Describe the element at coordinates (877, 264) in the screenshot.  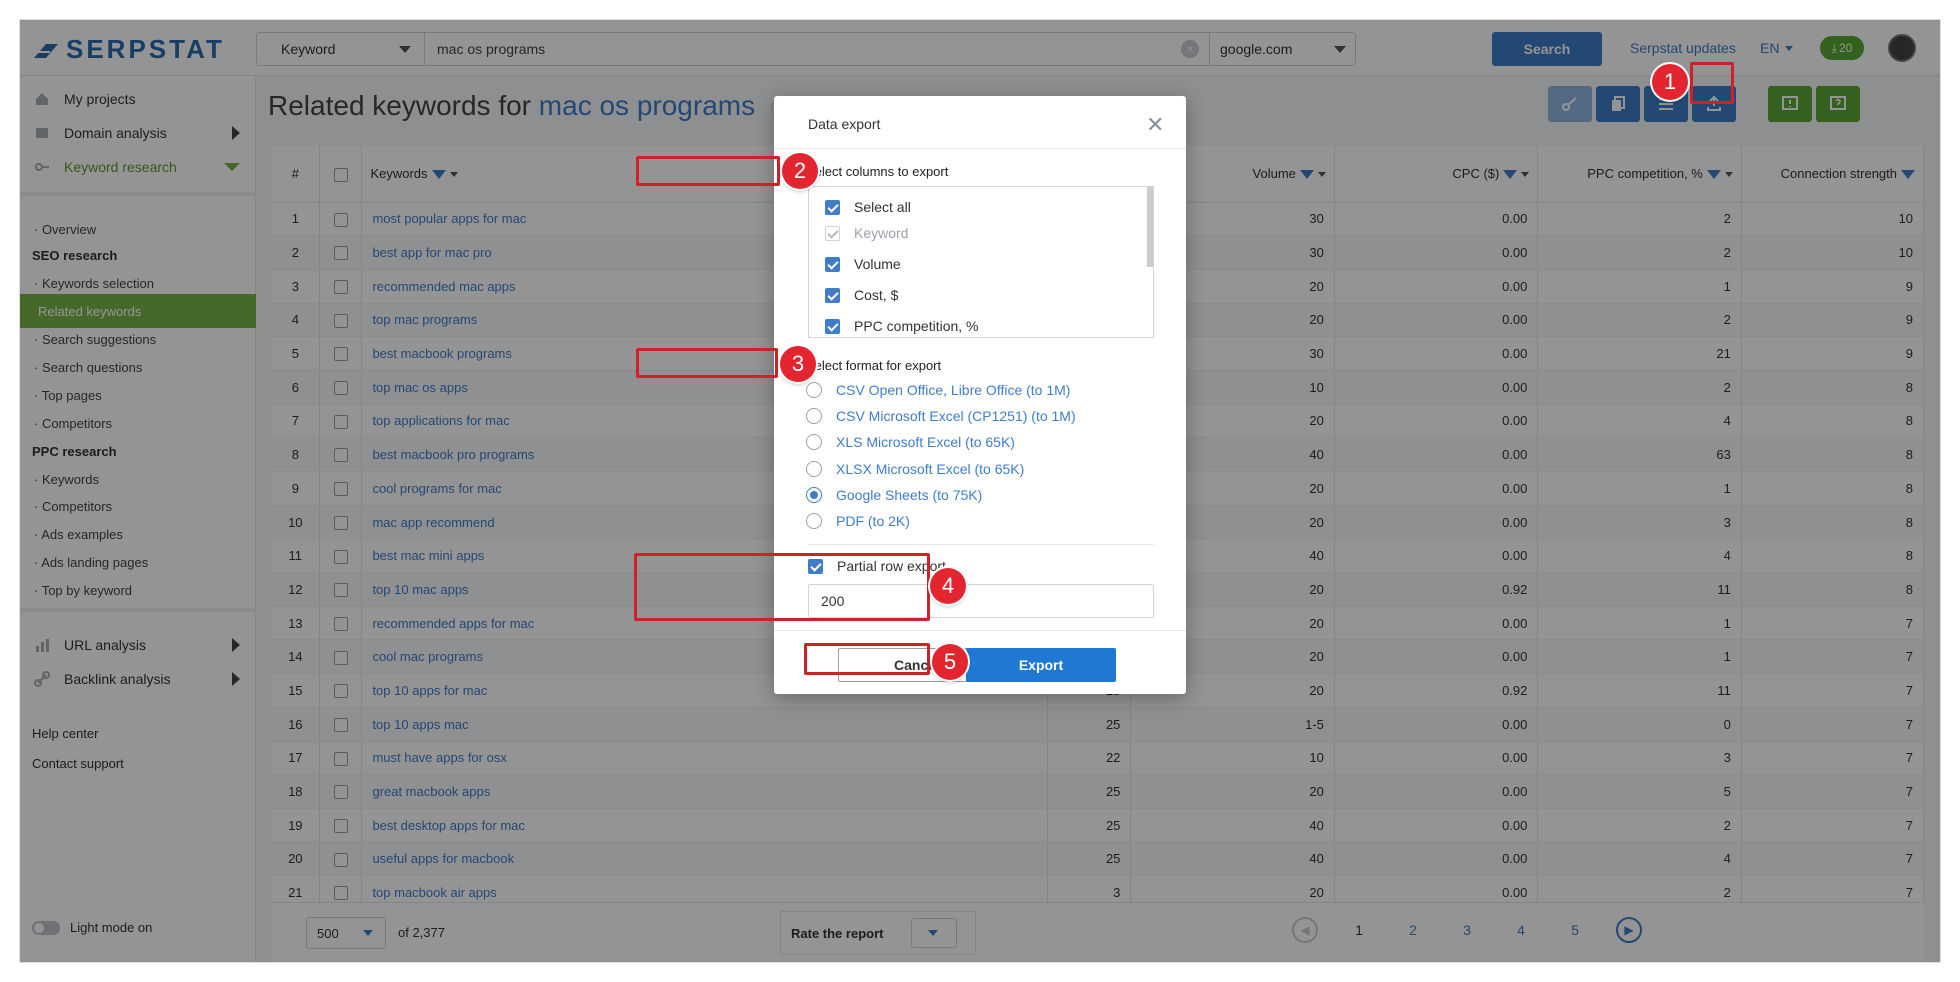
I see `column-option-label: Volume` at that location.